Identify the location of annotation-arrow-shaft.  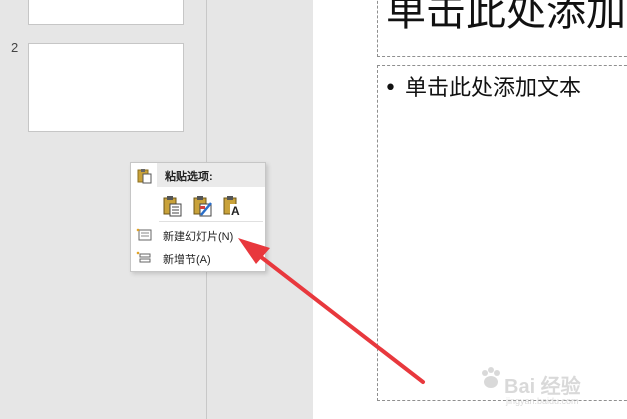
(337, 316).